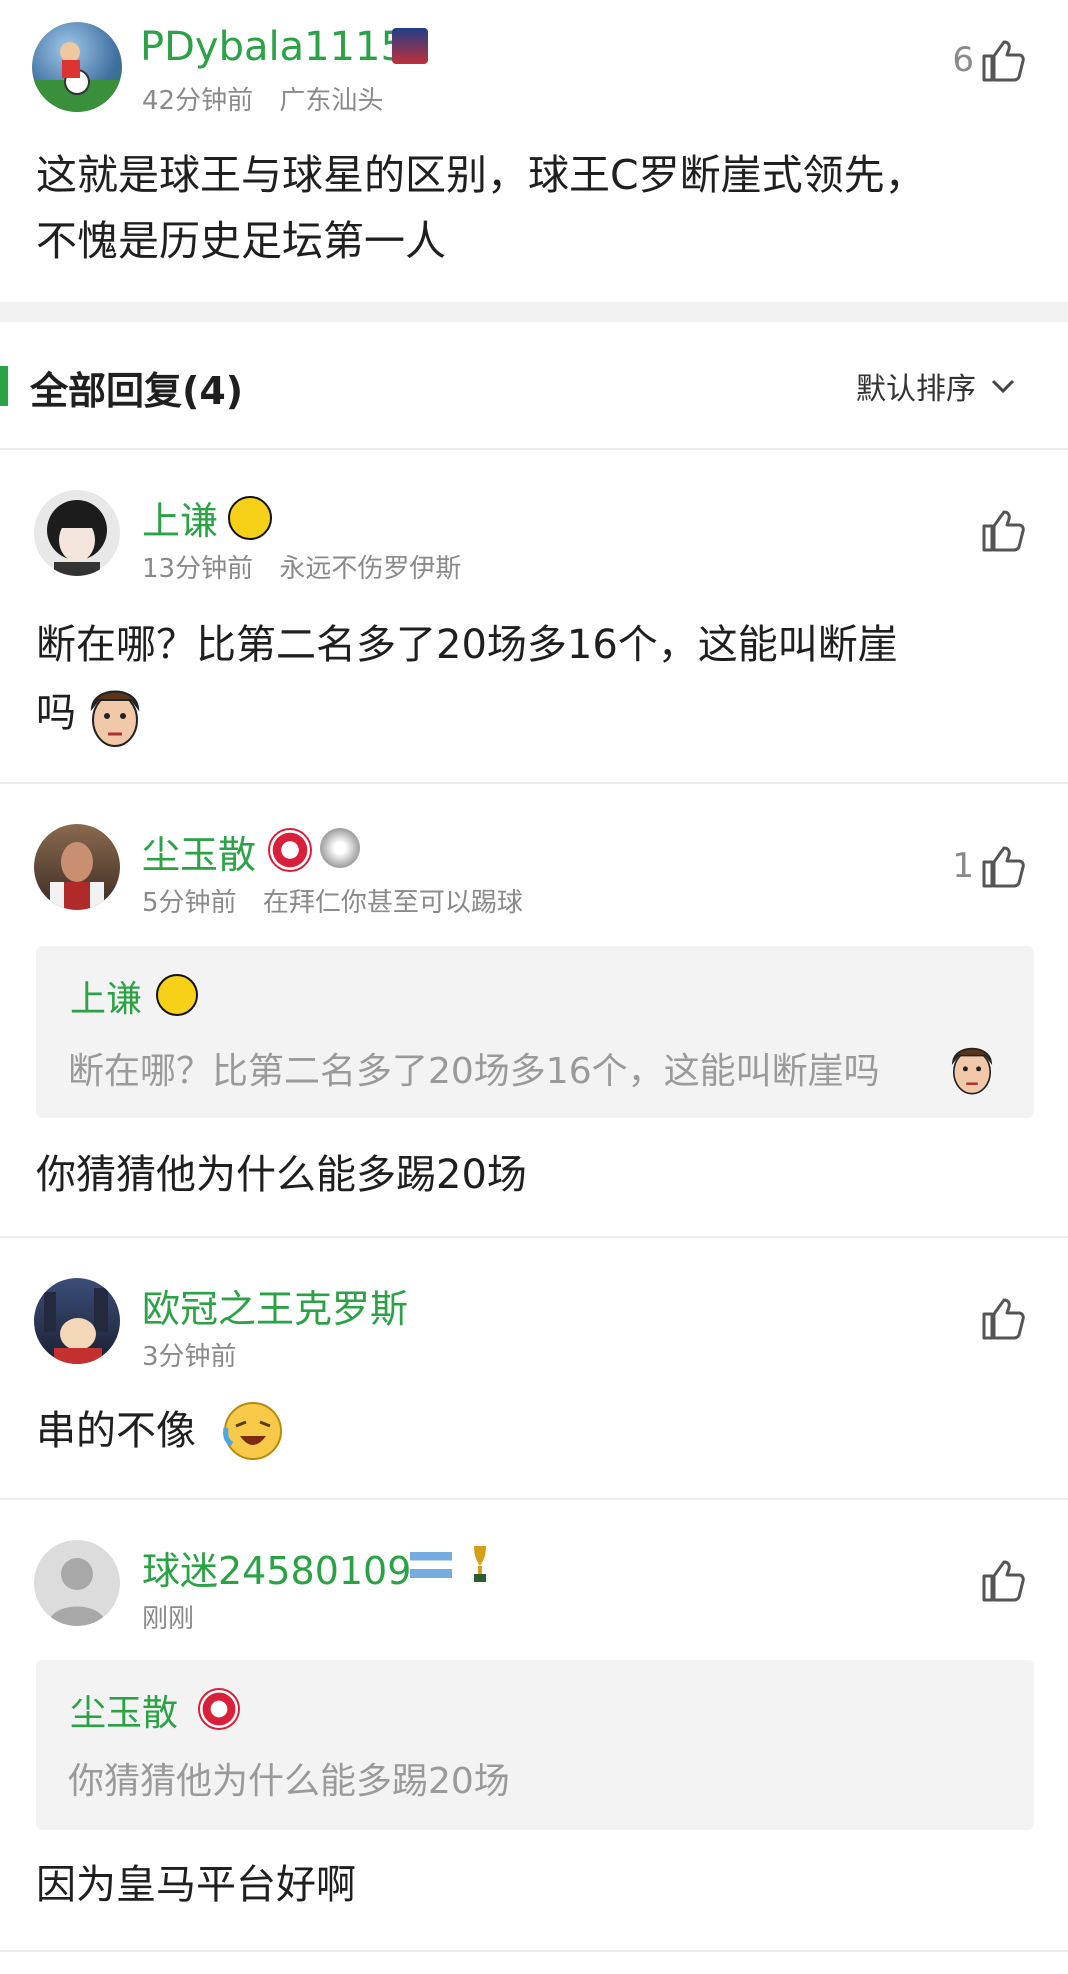 The image size is (1068, 1974). Describe the element at coordinates (168, 1619) in the screenshot. I see `reply-time: 刚刚` at that location.